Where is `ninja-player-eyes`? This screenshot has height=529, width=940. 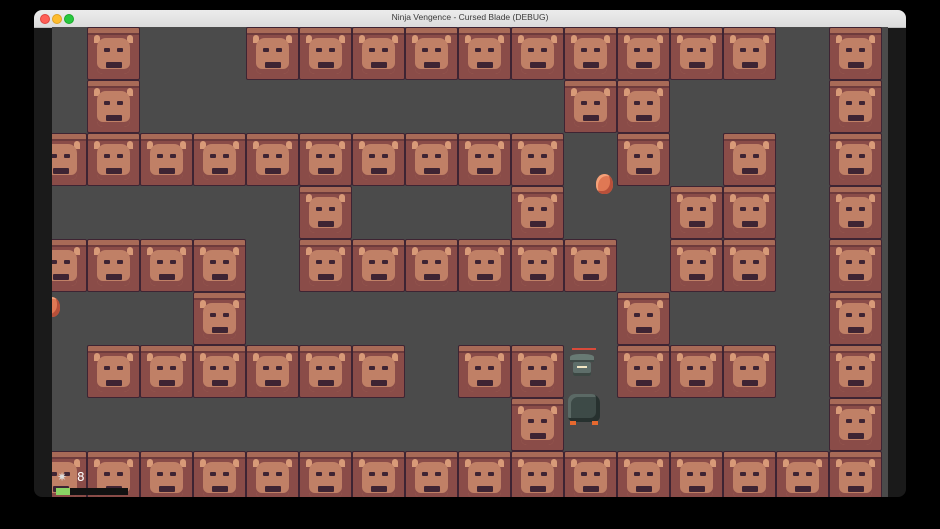
ninja-player-eyes is located at coordinates (582, 367).